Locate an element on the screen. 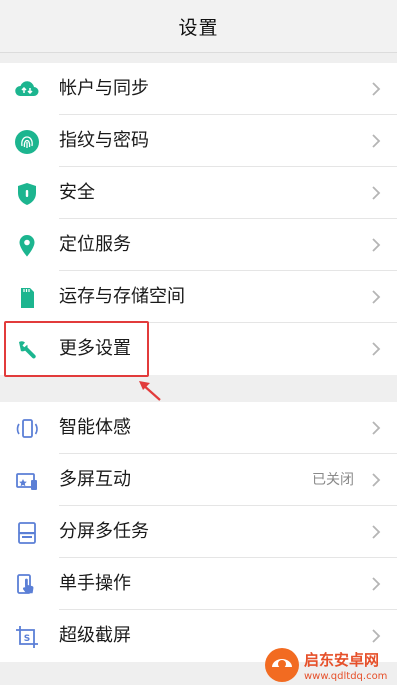  settings-item-security: 安全 is located at coordinates (198, 193).